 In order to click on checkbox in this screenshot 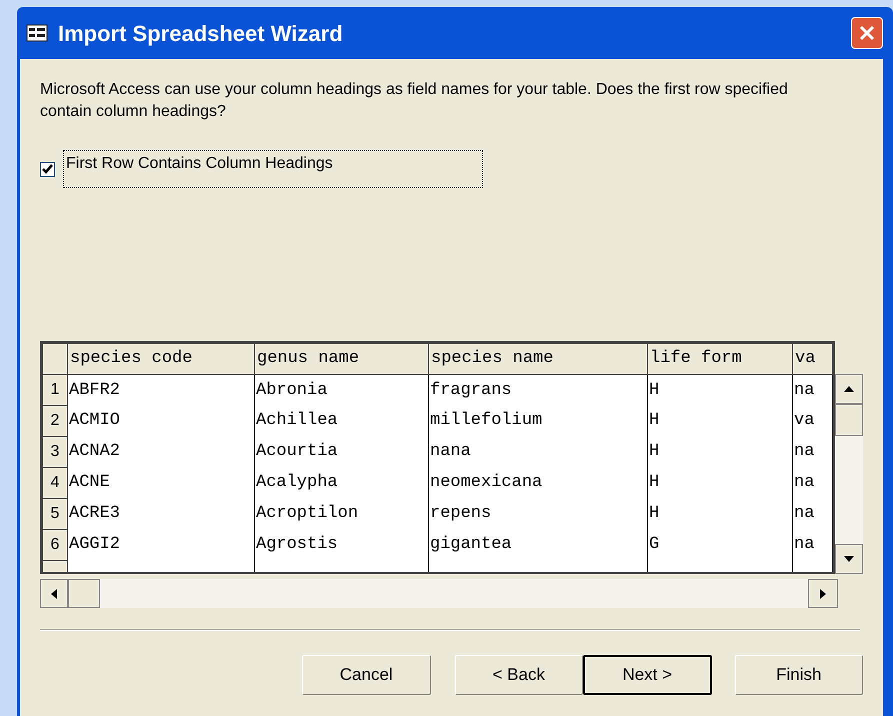, I will do `click(47, 169)`.